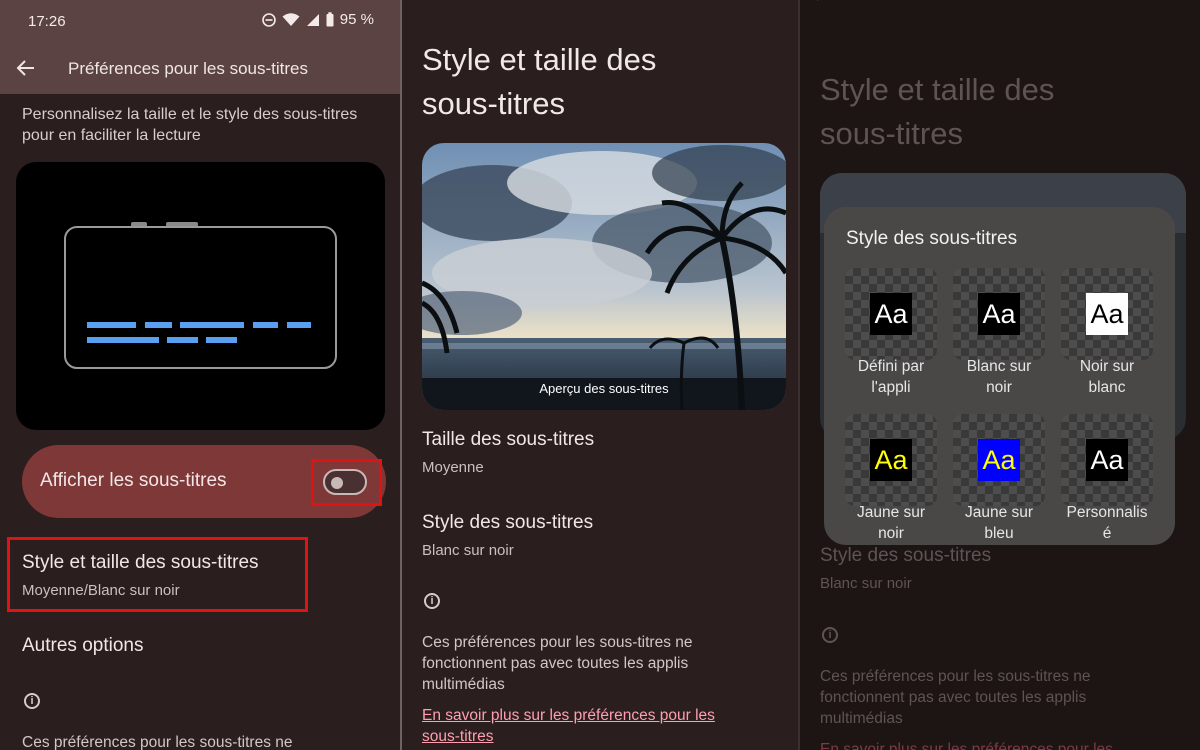 The width and height of the screenshot is (1200, 750). I want to click on caption-illustration, so click(200, 296).